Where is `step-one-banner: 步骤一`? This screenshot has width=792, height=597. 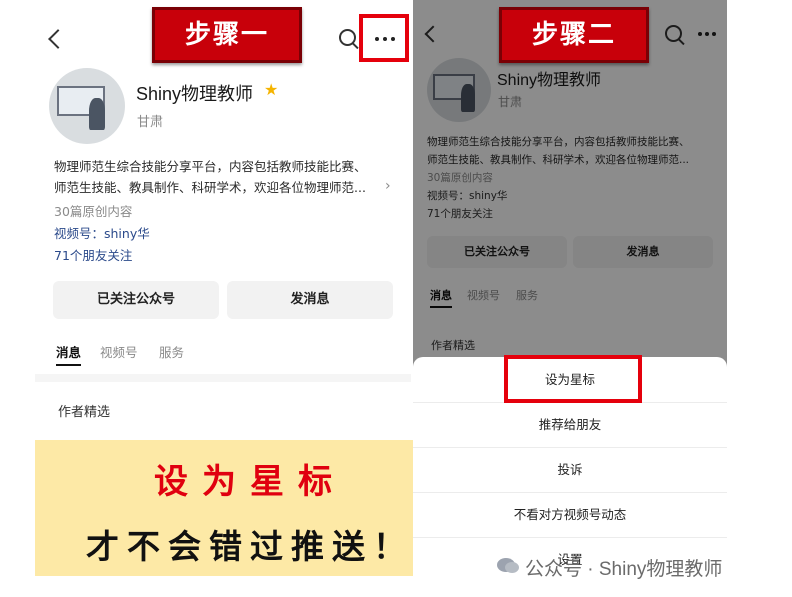 step-one-banner: 步骤一 is located at coordinates (227, 35).